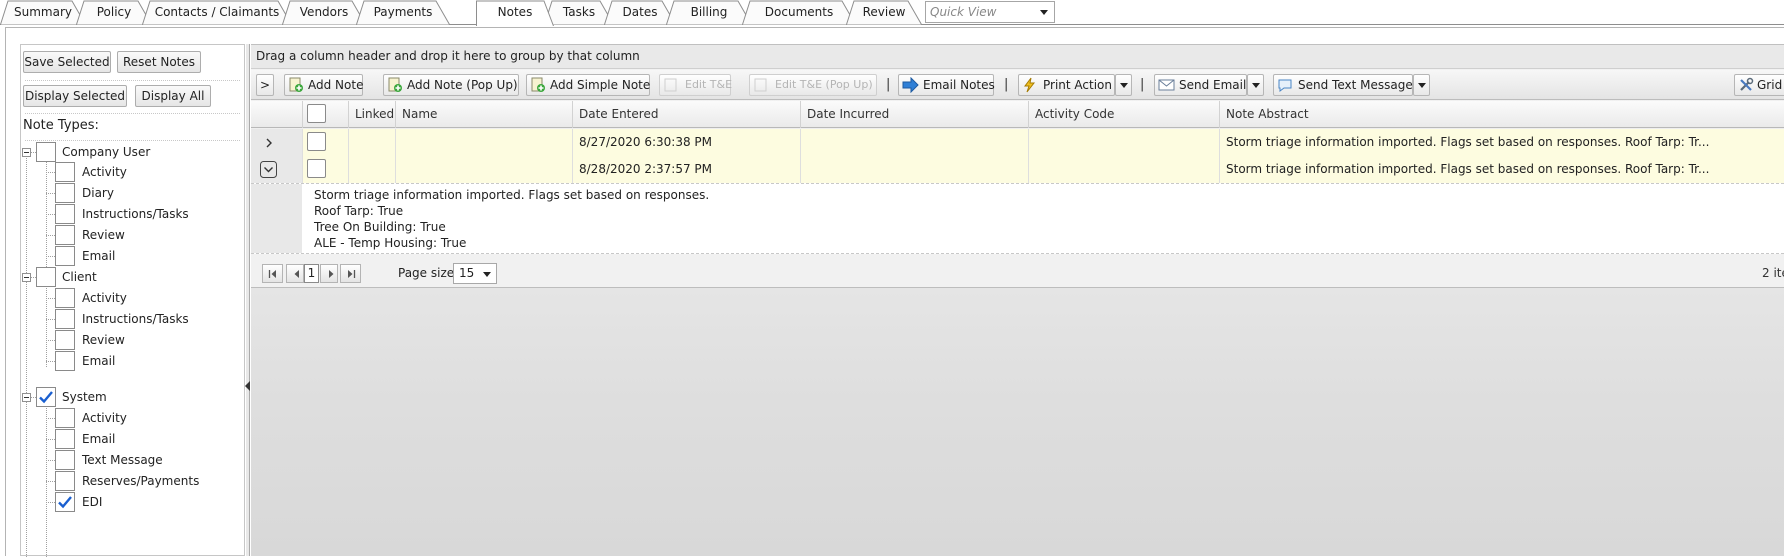  I want to click on display-selected-button: Display Selected, so click(75, 96).